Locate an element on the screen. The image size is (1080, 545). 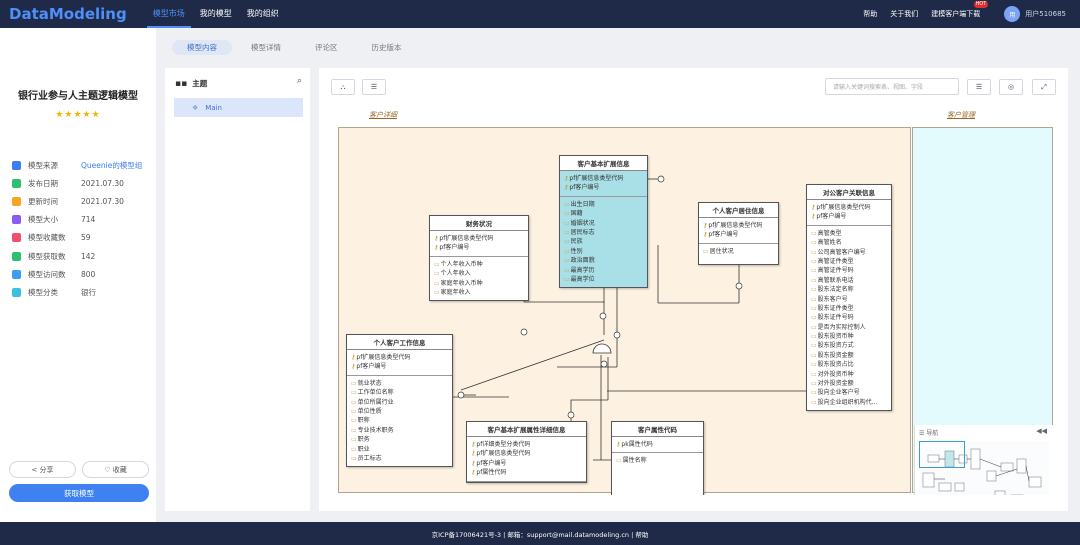
nav-model-market: 模型市场 is located at coordinates (168, 14).